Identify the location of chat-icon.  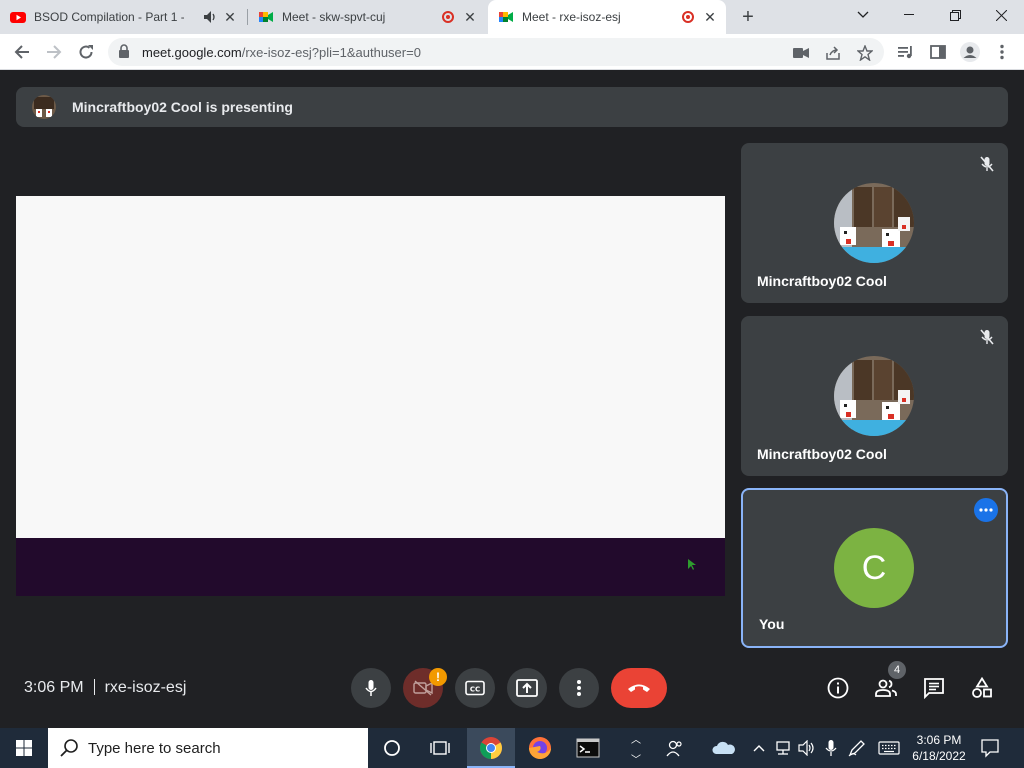
(934, 688).